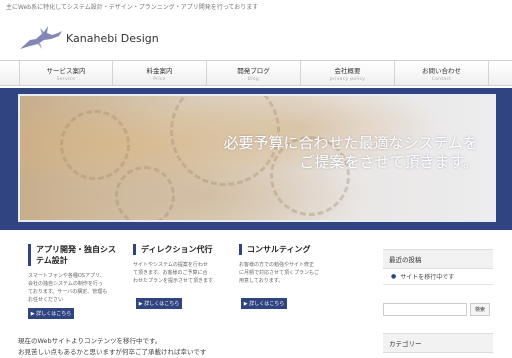  What do you see at coordinates (261, 281) in the screenshot?
I see `body-line: 用意しております。` at bounding box center [261, 281].